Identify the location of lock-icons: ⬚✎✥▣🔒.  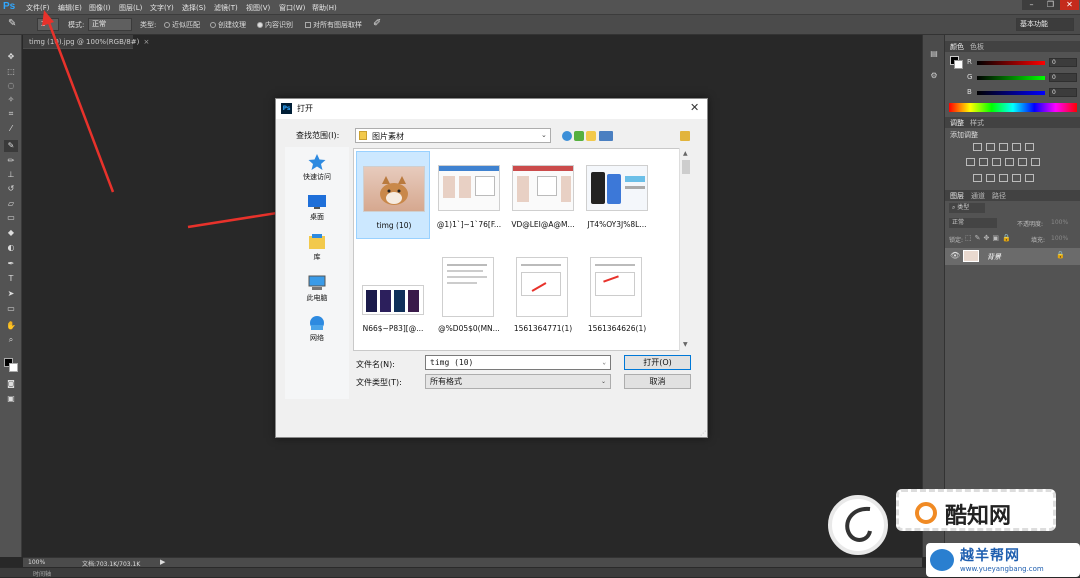
(989, 238).